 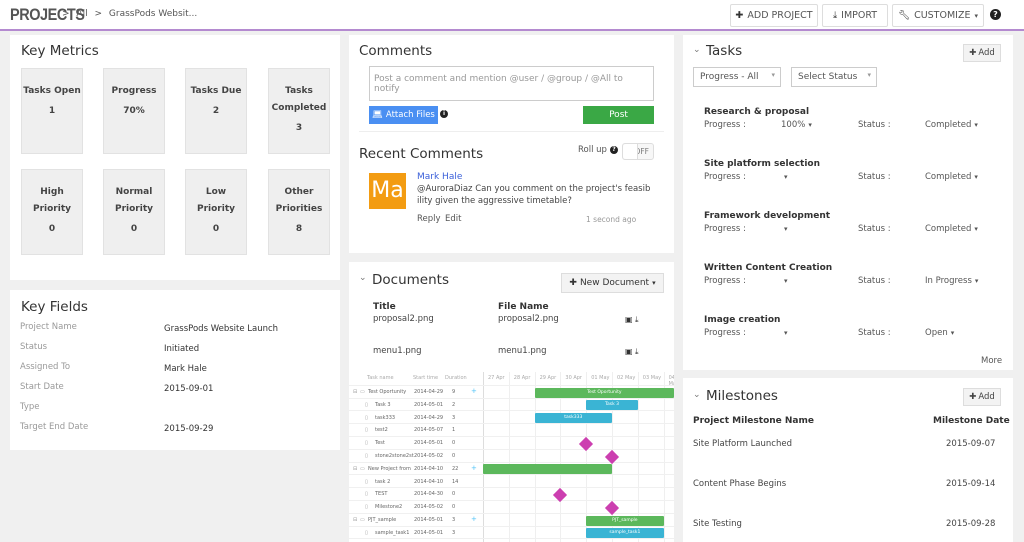 What do you see at coordinates (429, 219) in the screenshot?
I see `reply-link: Reply` at bounding box center [429, 219].